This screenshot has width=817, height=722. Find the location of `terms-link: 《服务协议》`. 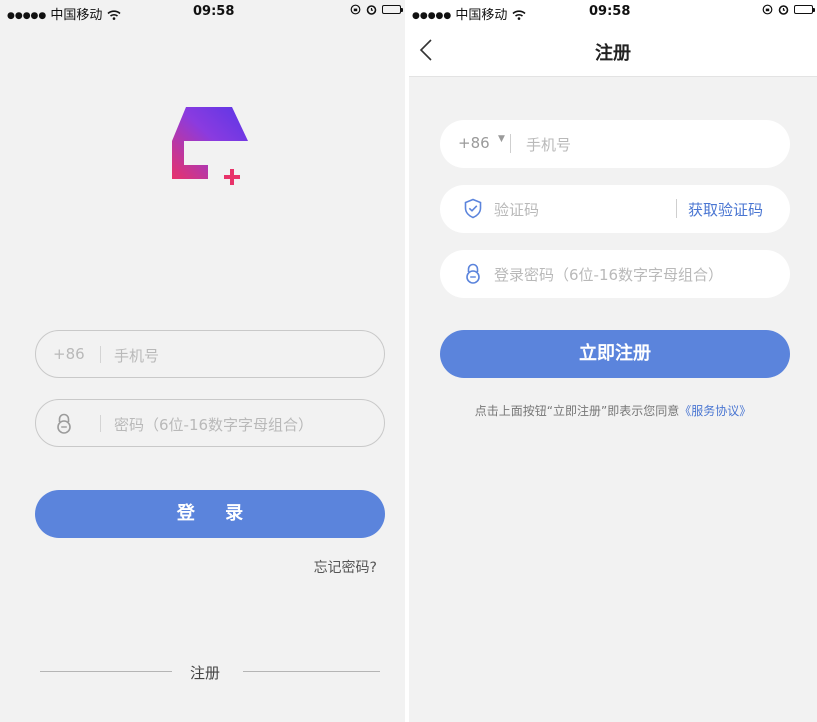

terms-link: 《服务协议》 is located at coordinates (715, 411).